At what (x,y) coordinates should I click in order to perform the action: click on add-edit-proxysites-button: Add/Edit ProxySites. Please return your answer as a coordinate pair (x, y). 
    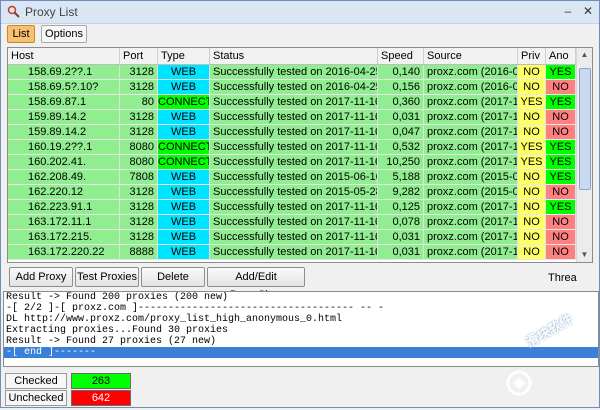
    Looking at the image, I should click on (256, 284).